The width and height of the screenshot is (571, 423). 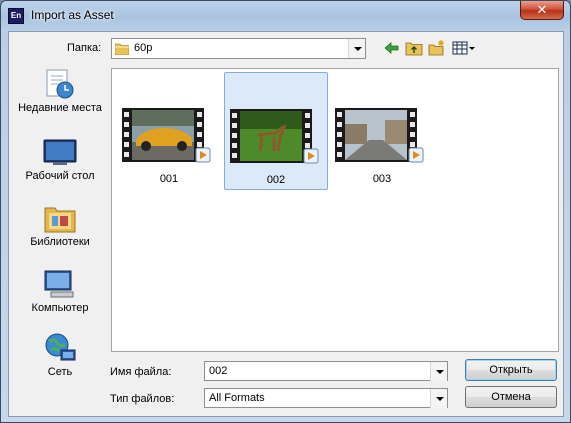 What do you see at coordinates (84, 48) in the screenshot?
I see `look-in-label: Папка:` at bounding box center [84, 48].